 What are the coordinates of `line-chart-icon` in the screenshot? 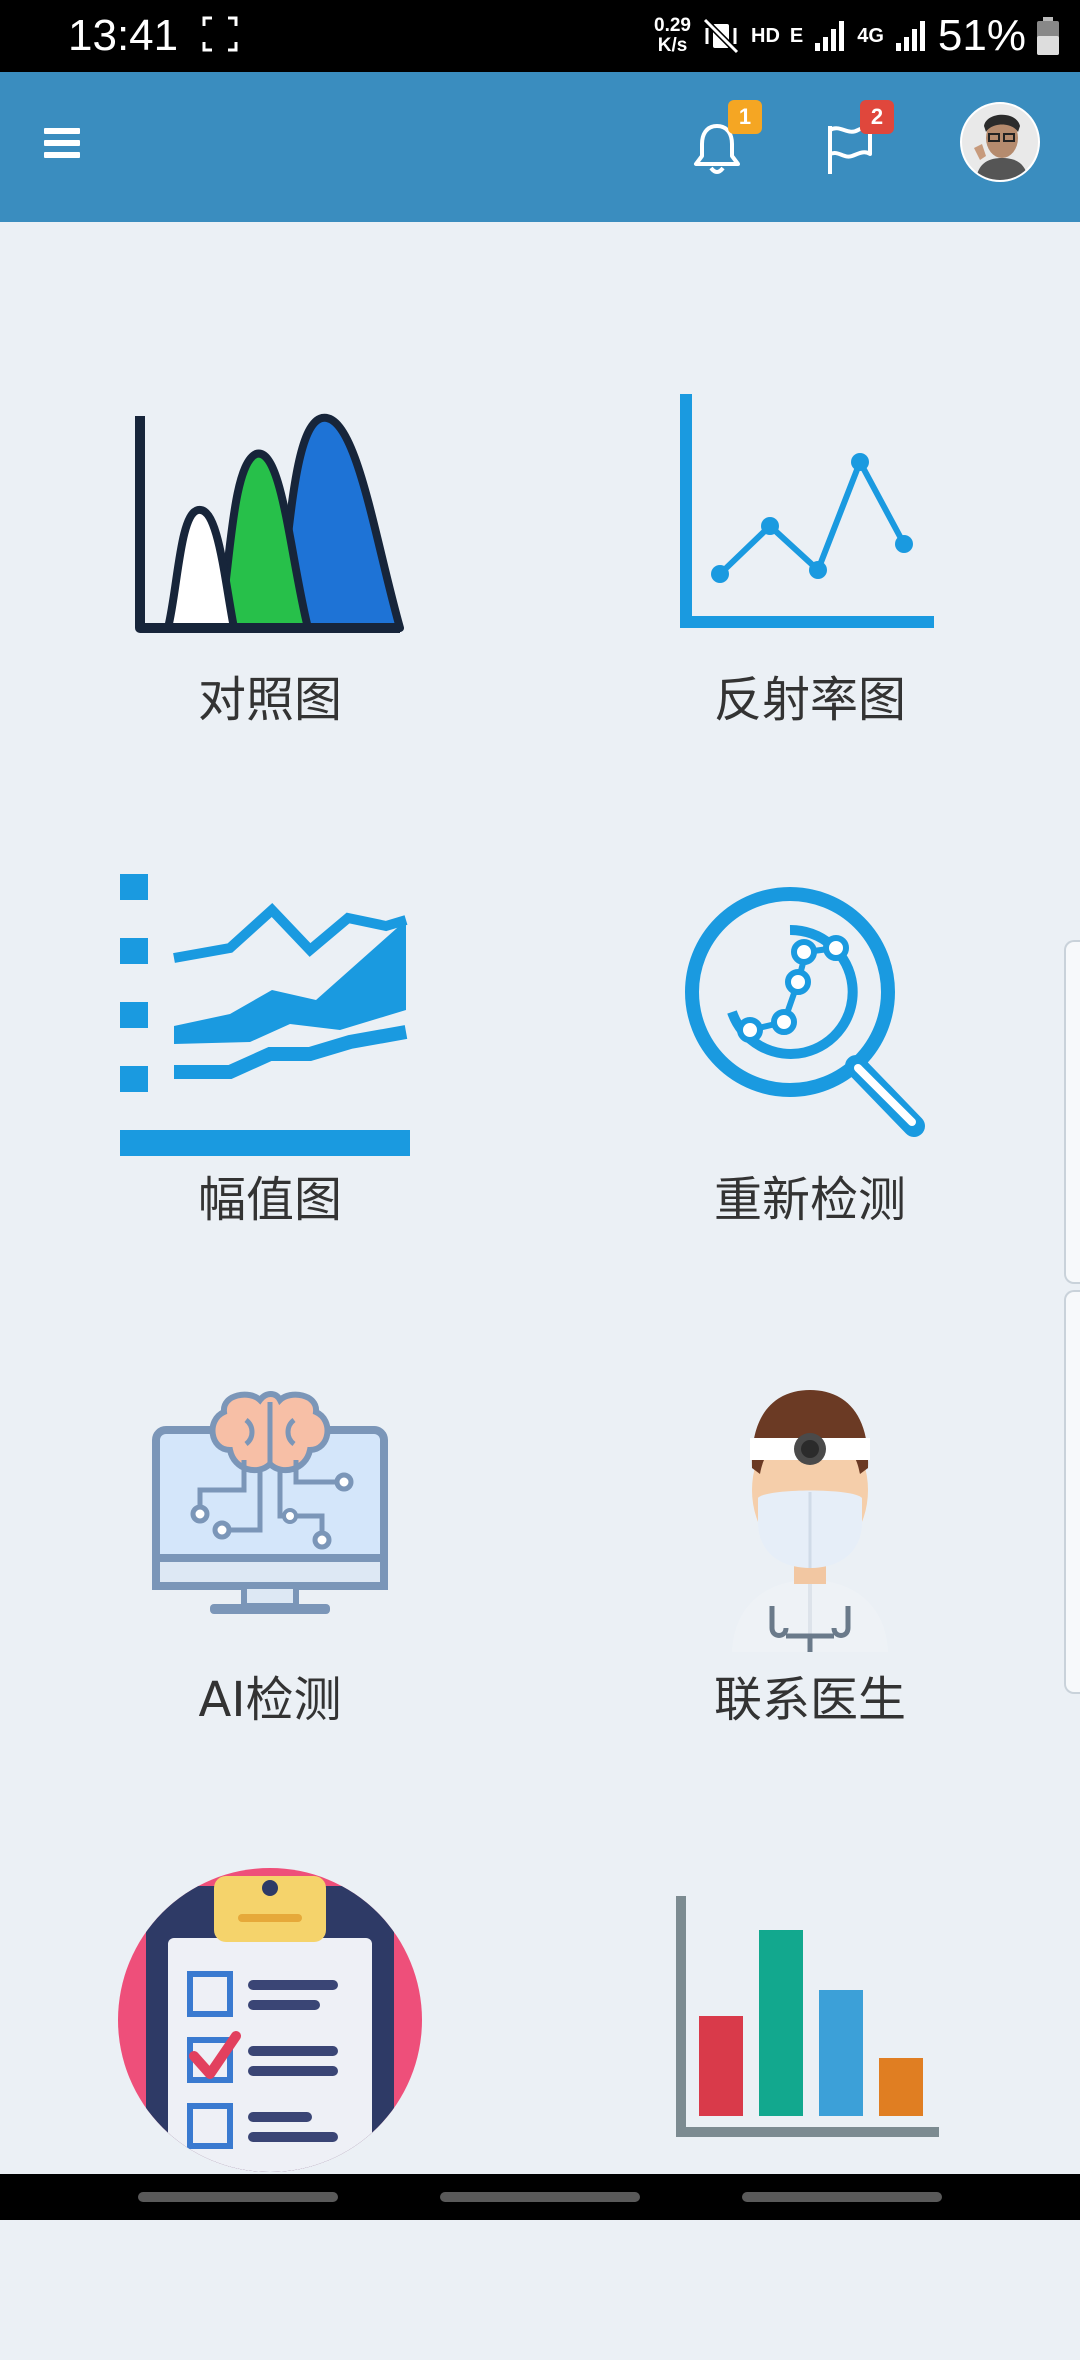 It's located at (807, 511).